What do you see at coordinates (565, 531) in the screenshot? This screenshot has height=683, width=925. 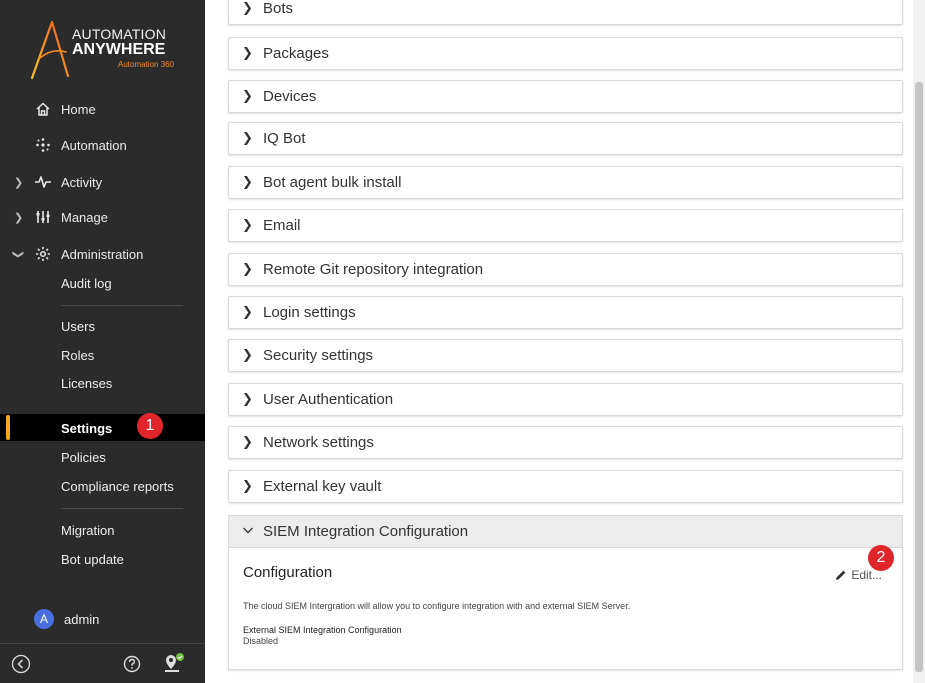 I see `section-siem-integration: SIEM Integration Configuration` at bounding box center [565, 531].